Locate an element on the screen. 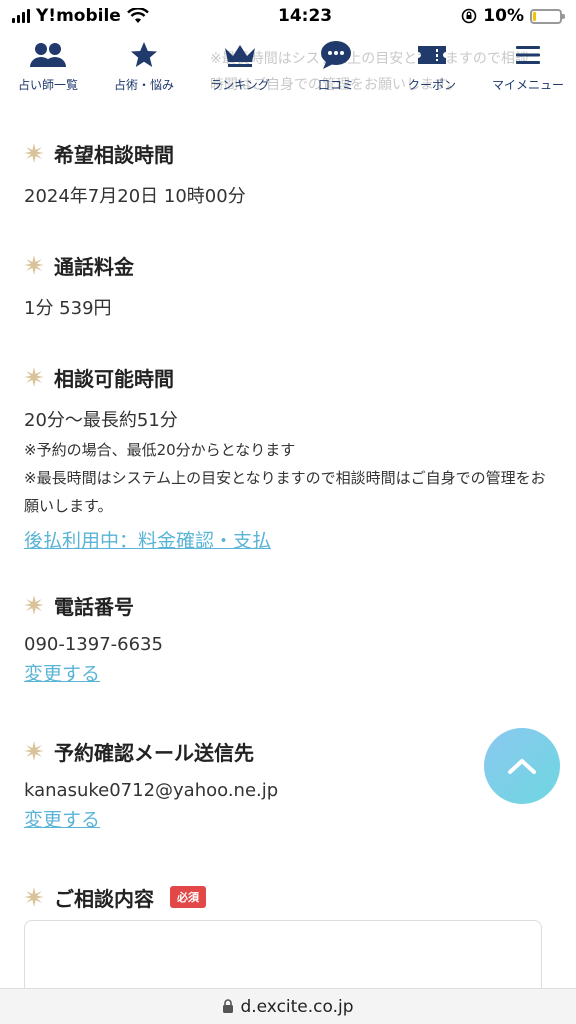 Image resolution: width=576 pixels, height=1024 pixels. email-value: kanasuke0712@yahoo.ne.jp is located at coordinates (151, 790).